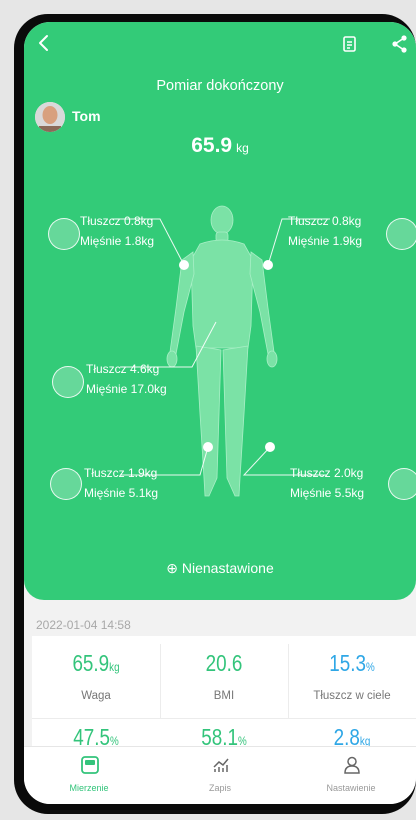  Describe the element at coordinates (325, 221) in the screenshot. I see `right-arm-fat: Tłuszcz 0.8kg` at that location.